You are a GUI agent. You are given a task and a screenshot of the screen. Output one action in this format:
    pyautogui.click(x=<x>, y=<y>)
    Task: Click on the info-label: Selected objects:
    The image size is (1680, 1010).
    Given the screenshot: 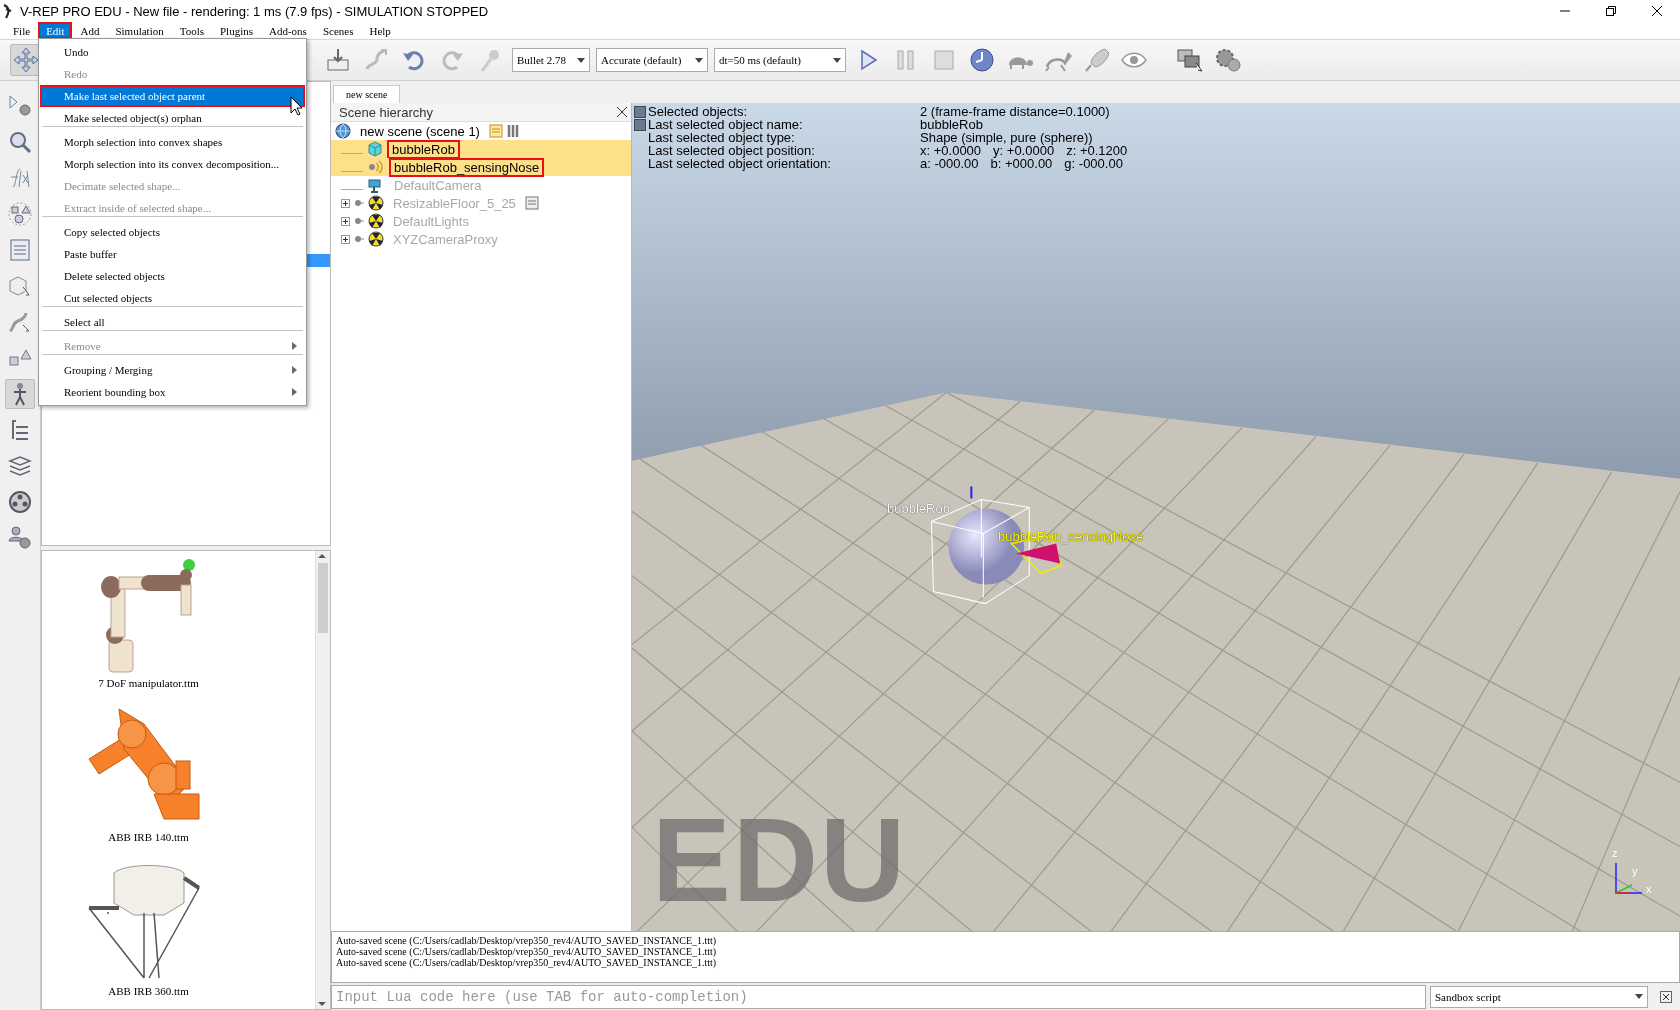 What is the action you would take?
    pyautogui.click(x=698, y=111)
    